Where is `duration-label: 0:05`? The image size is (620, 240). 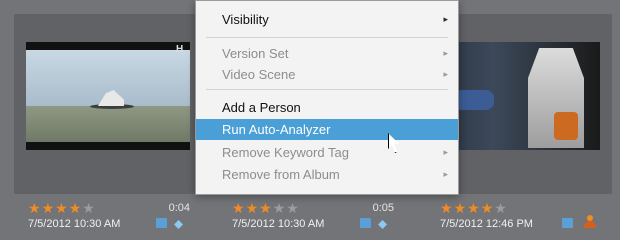
duration-label: 0:05 is located at coordinates (383, 208).